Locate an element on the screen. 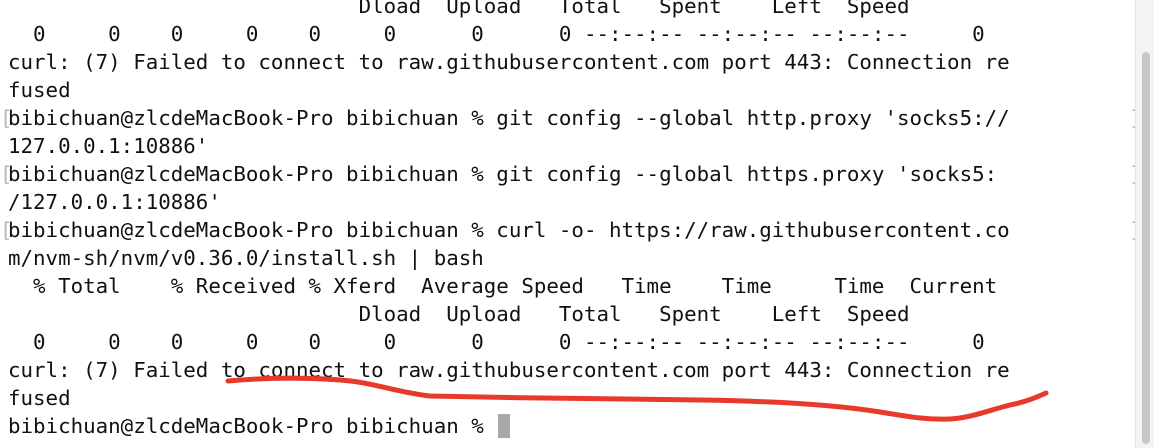 This screenshot has width=1154, height=448. terminal-line: 127.0.0.1:10886' is located at coordinates (573, 146).